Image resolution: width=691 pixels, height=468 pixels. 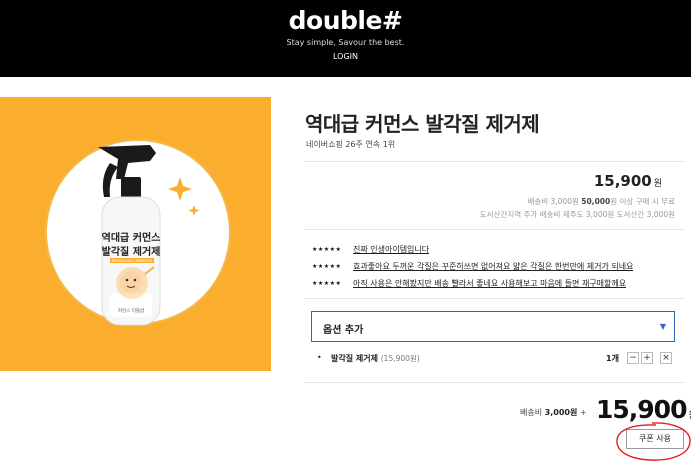 I want to click on product-price: 15,900 원, so click(x=627, y=181).